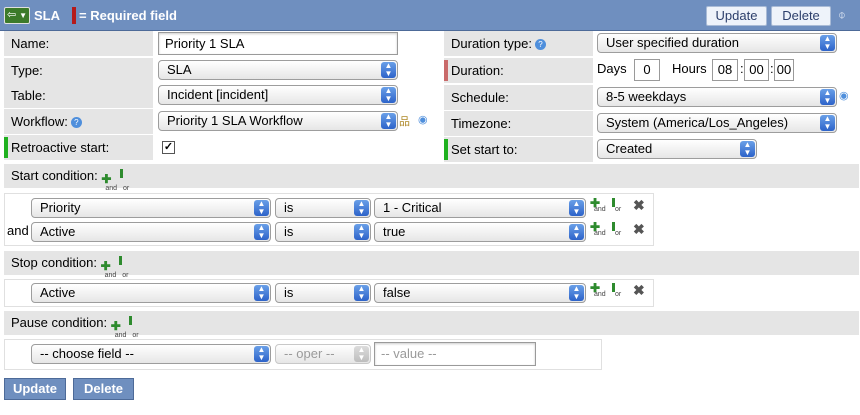 The width and height of the screenshot is (860, 415). Describe the element at coordinates (518, 123) in the screenshot. I see `timezone-label: Timezone:` at that location.